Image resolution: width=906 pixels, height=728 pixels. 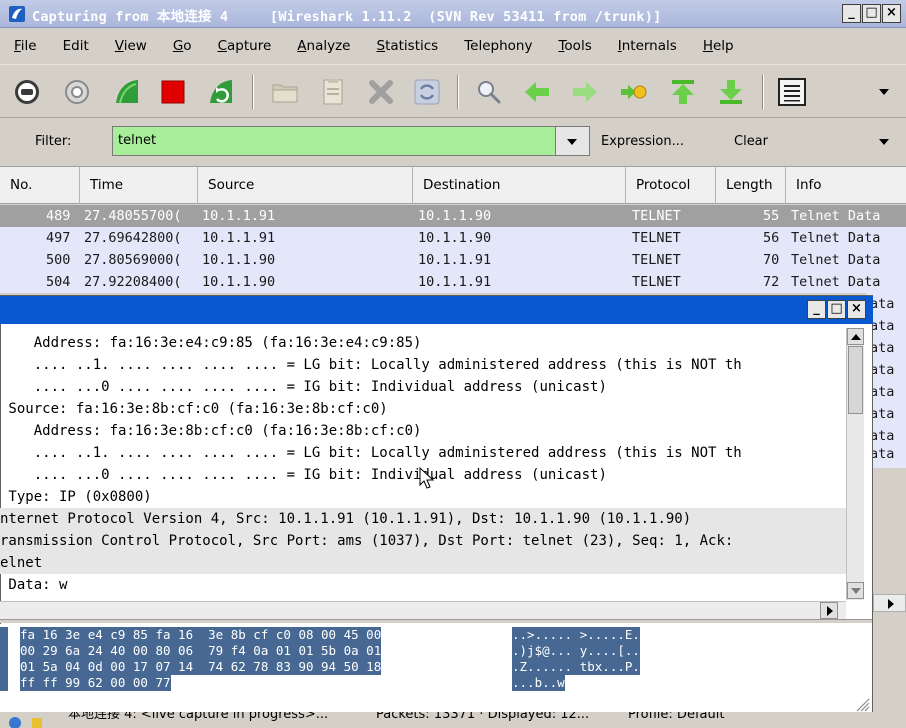 I want to click on detail-maximize-button: □, so click(x=836, y=309).